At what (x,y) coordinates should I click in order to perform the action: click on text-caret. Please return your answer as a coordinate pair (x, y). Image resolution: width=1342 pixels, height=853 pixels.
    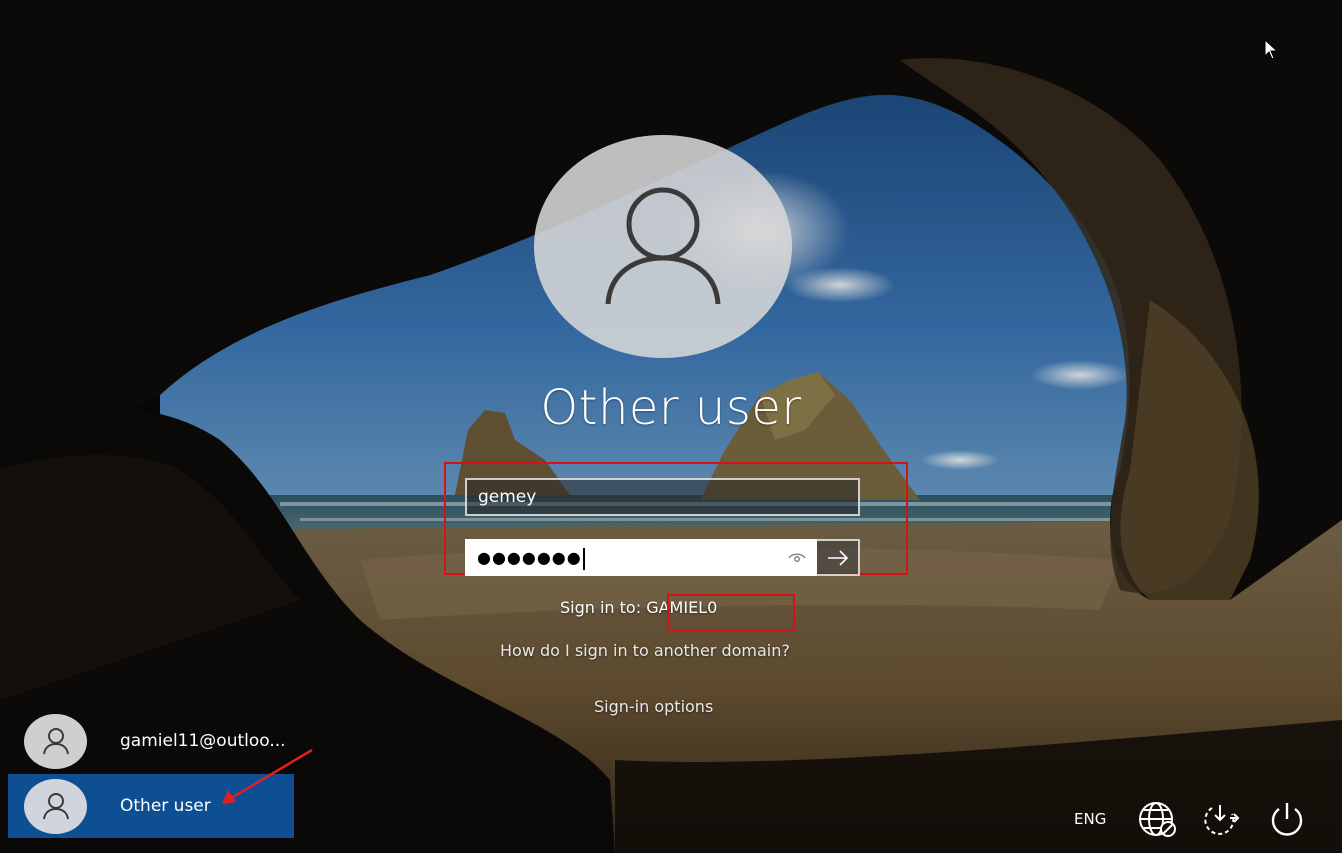
    Looking at the image, I should click on (583, 558).